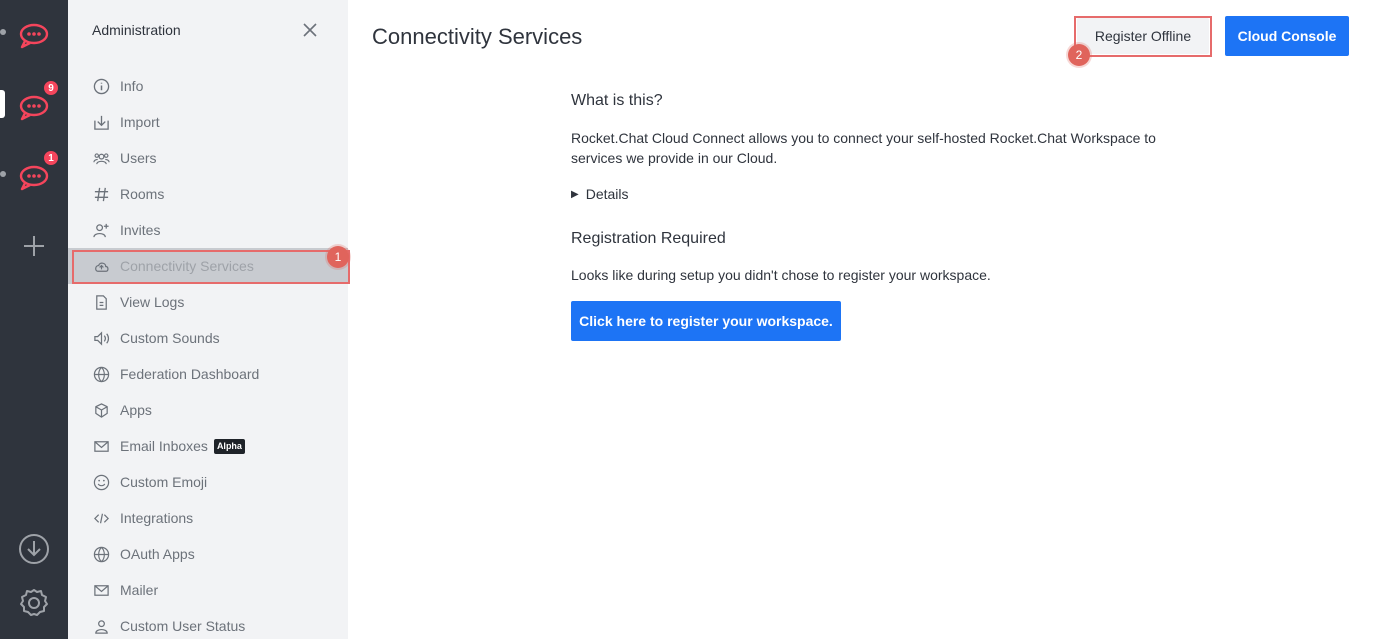 The width and height of the screenshot is (1373, 639). I want to click on import-icon, so click(101, 122).